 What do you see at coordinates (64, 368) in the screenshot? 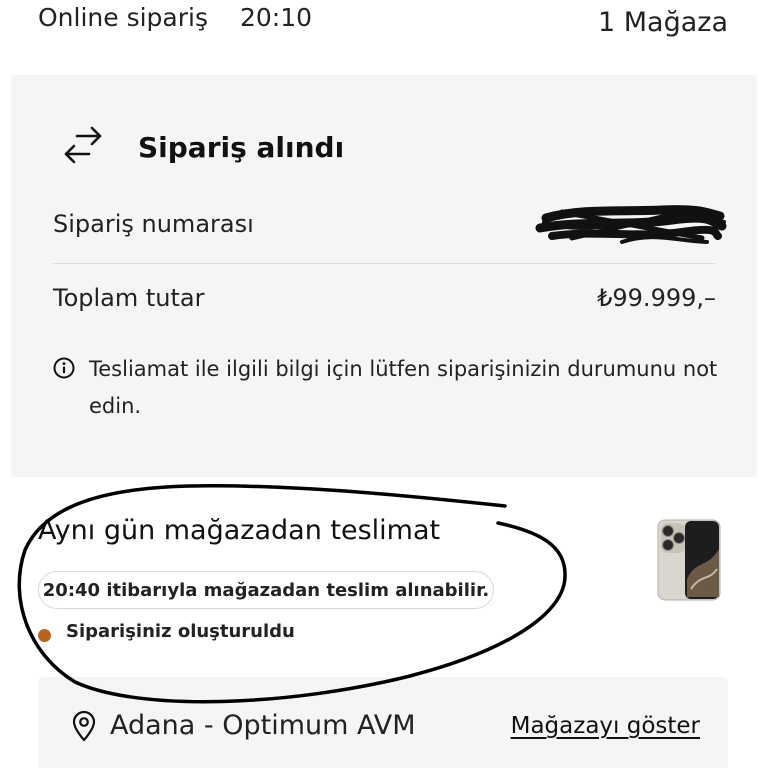
I see `info-icon` at bounding box center [64, 368].